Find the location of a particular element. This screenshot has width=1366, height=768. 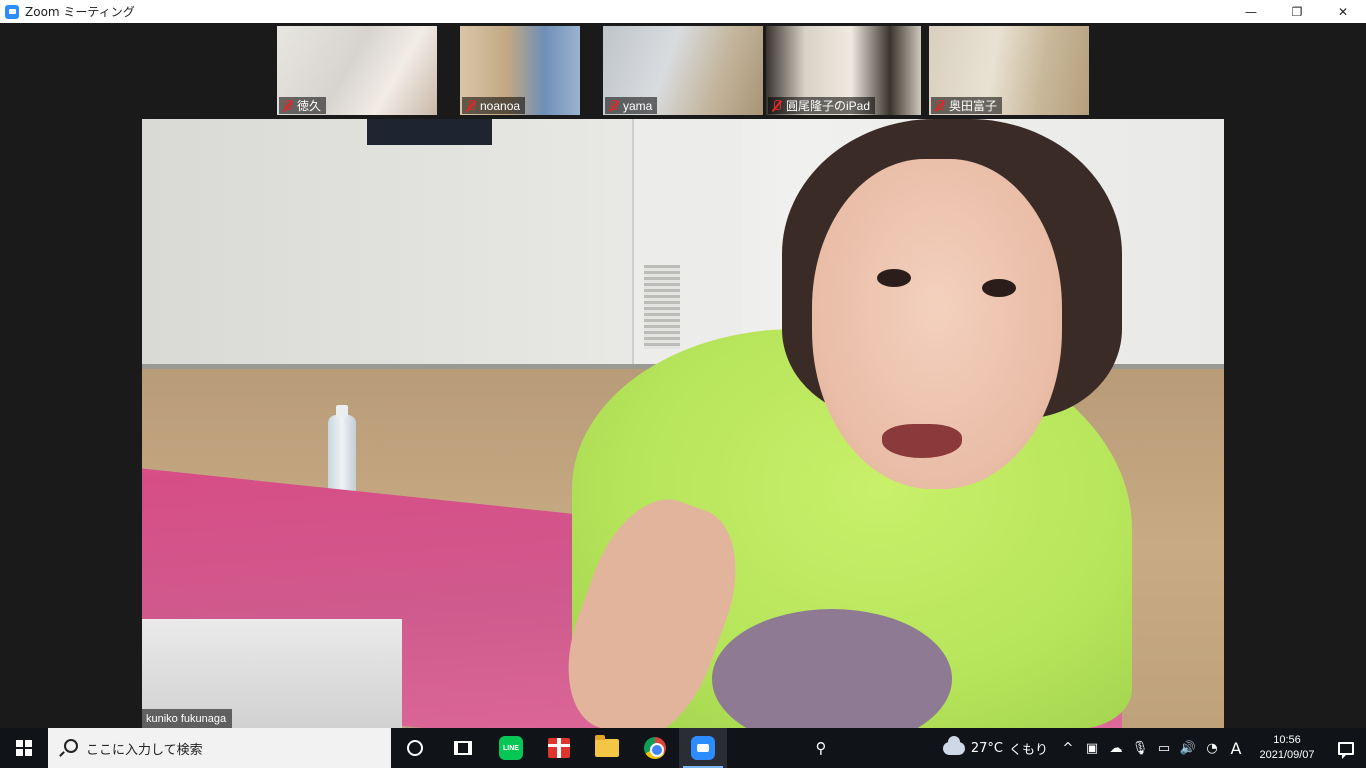

window-controls: — ❐ ✕ is located at coordinates (1297, 11).